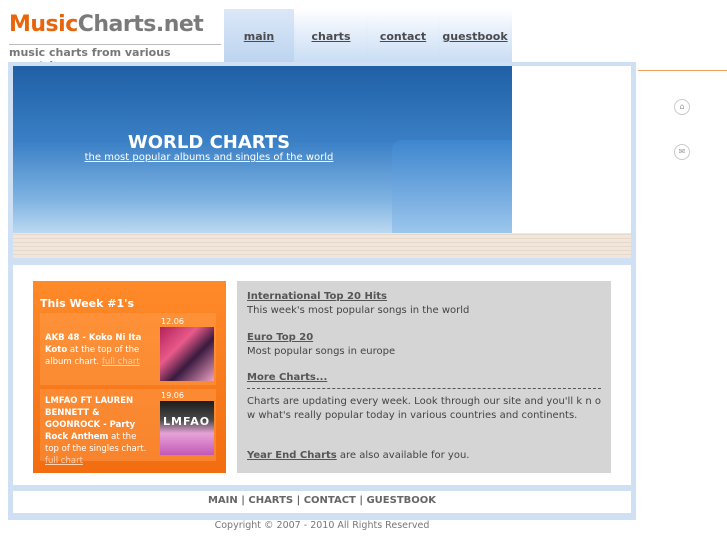 The width and height of the screenshot is (727, 545). What do you see at coordinates (140, 24) in the screenshot?
I see `logo-part-charts: Charts.net` at bounding box center [140, 24].